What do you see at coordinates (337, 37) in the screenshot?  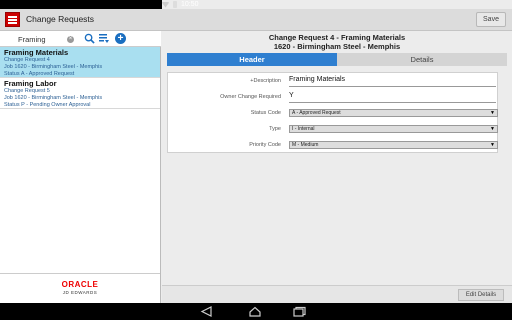 I see `detail-title-line1: Change Request 4 - Framing Materials` at bounding box center [337, 37].